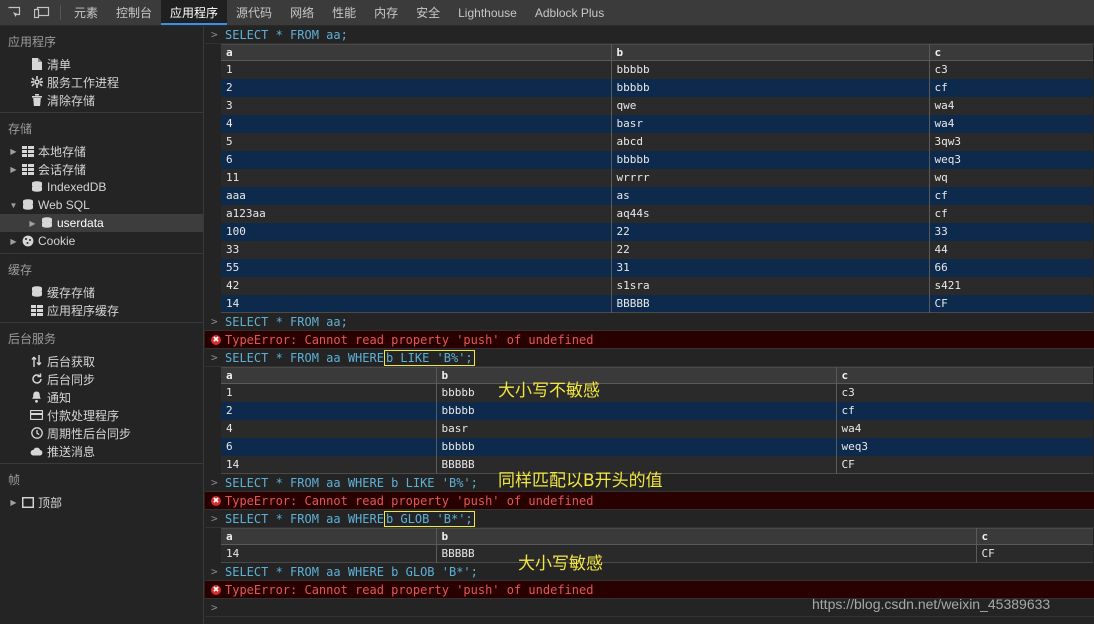 Image resolution: width=1094 pixels, height=624 pixels. Describe the element at coordinates (344, 12) in the screenshot. I see `tab-performance: 性能` at that location.